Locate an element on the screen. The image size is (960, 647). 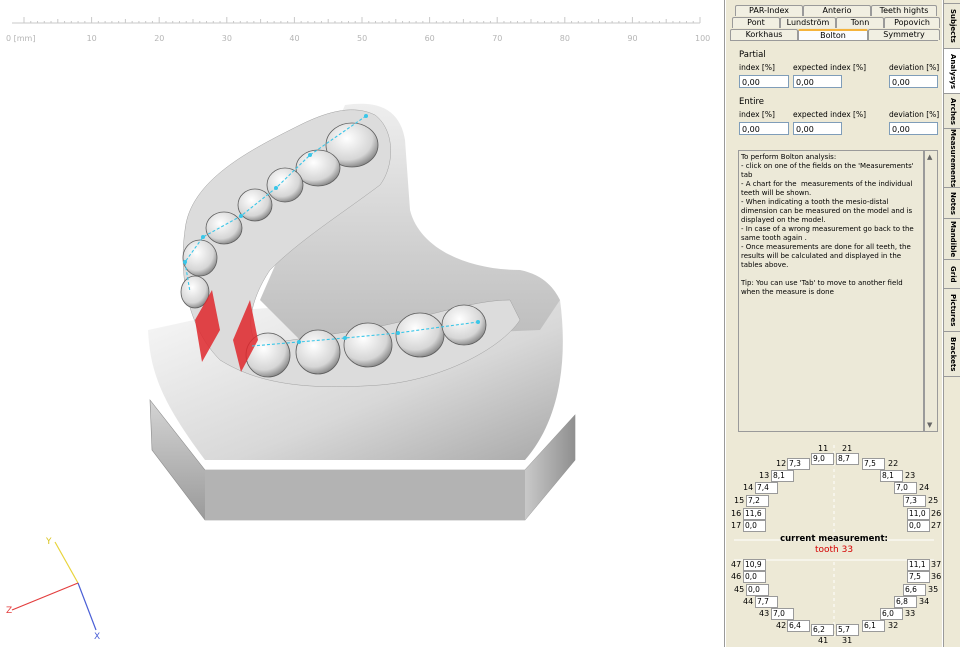
tooth-16-number: 16 is located at coordinates (736, 513).